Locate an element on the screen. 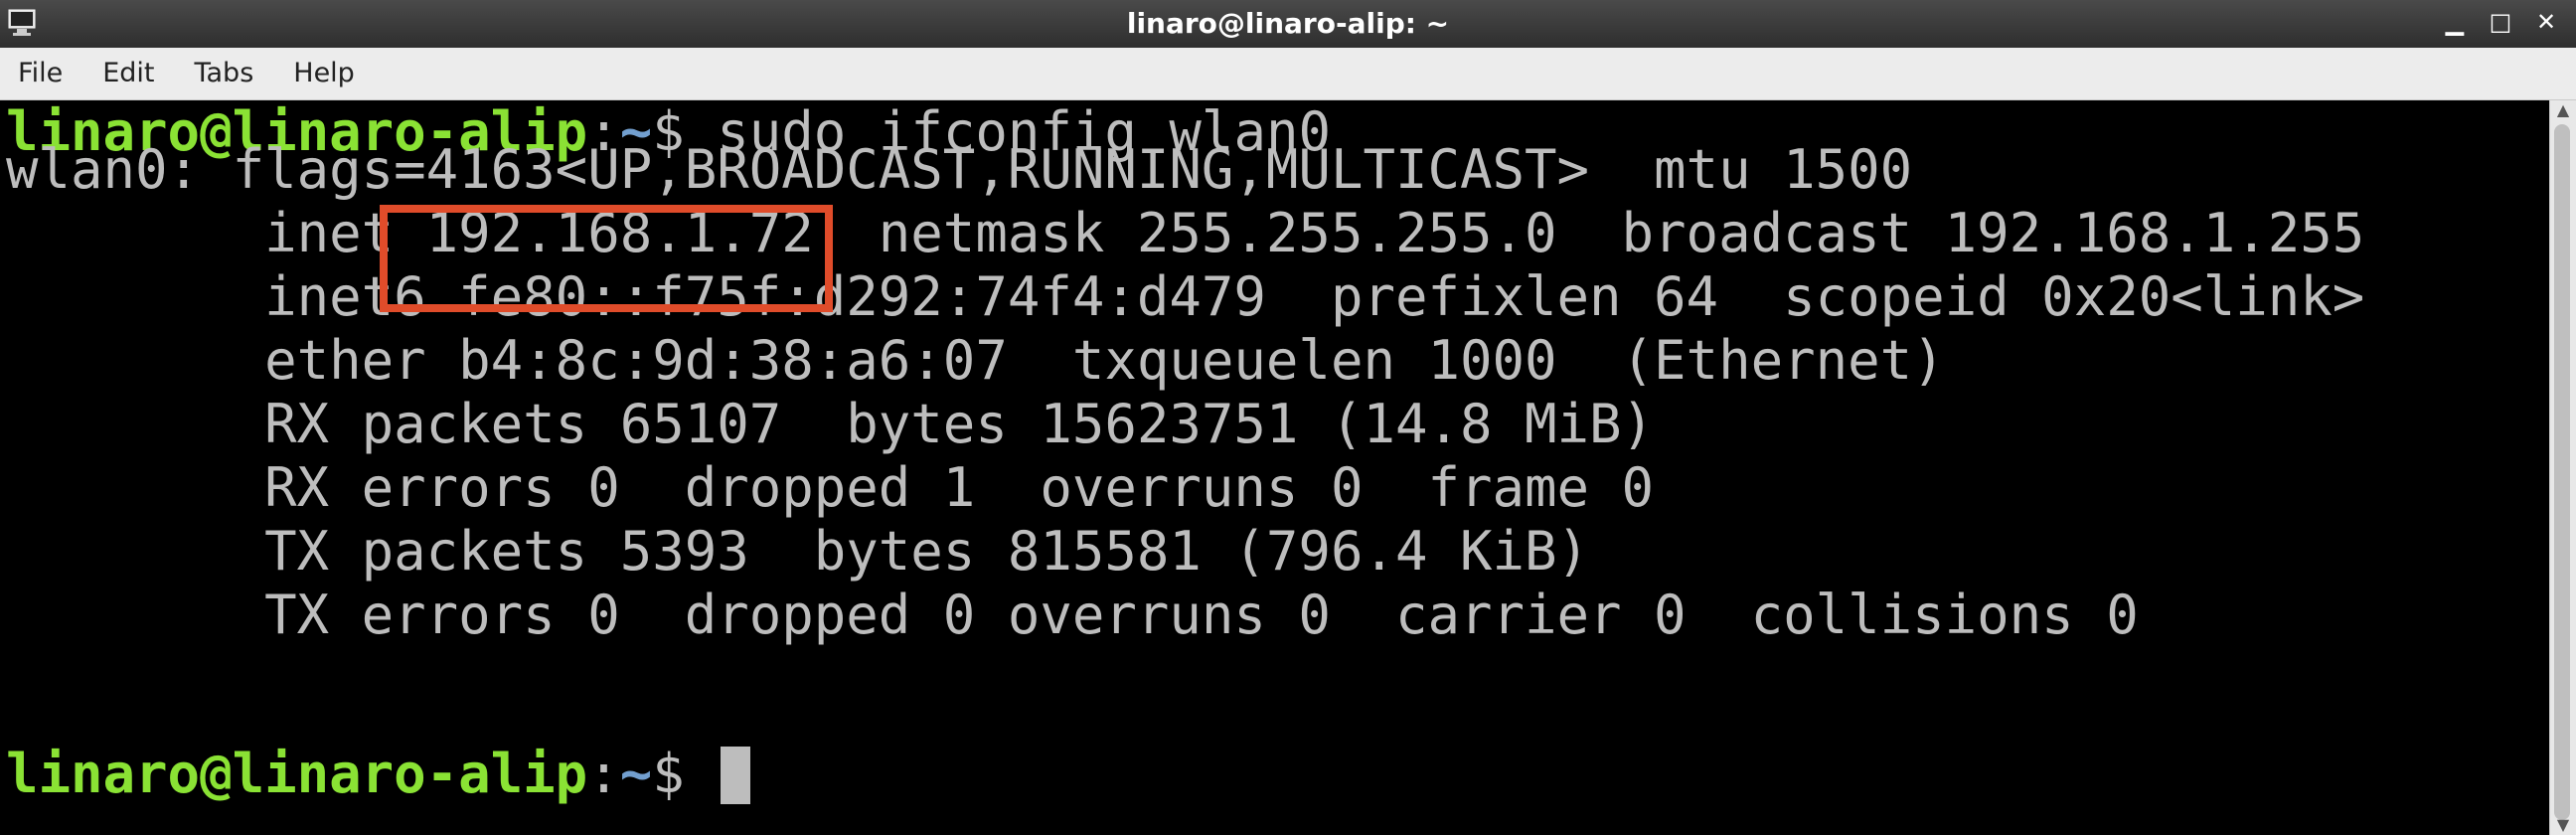 The width and height of the screenshot is (2576, 835). maximize-icon: □ is located at coordinates (2500, 22).